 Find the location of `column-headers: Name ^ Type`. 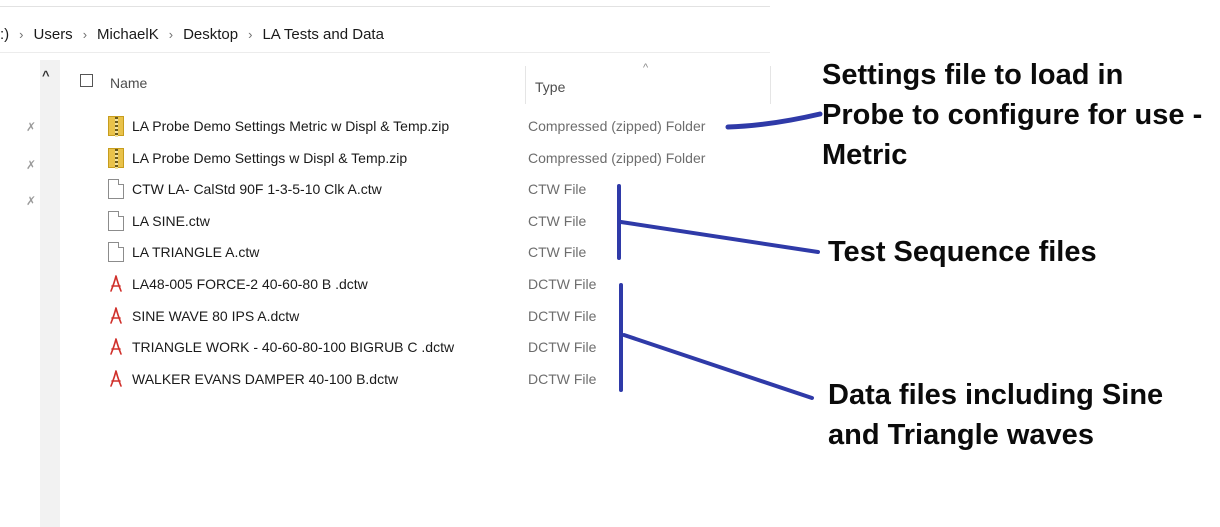

column-headers: Name ^ Type is located at coordinates (425, 82).